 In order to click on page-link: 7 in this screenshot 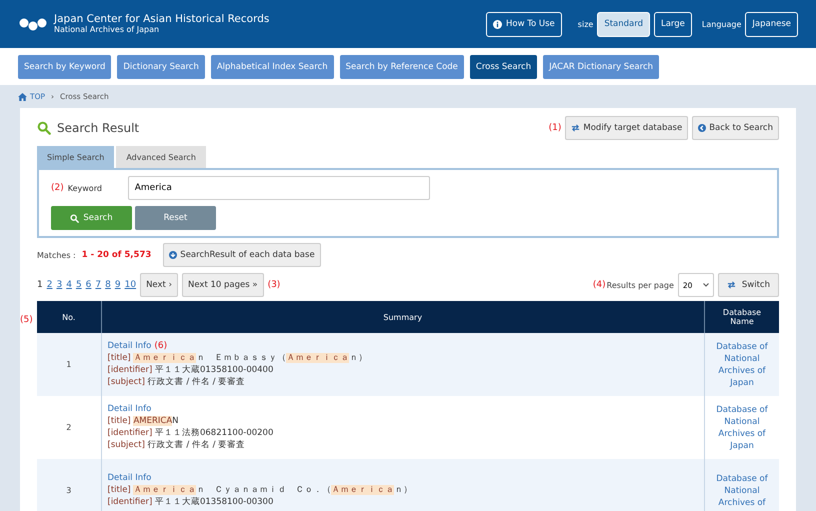, I will do `click(98, 285)`.